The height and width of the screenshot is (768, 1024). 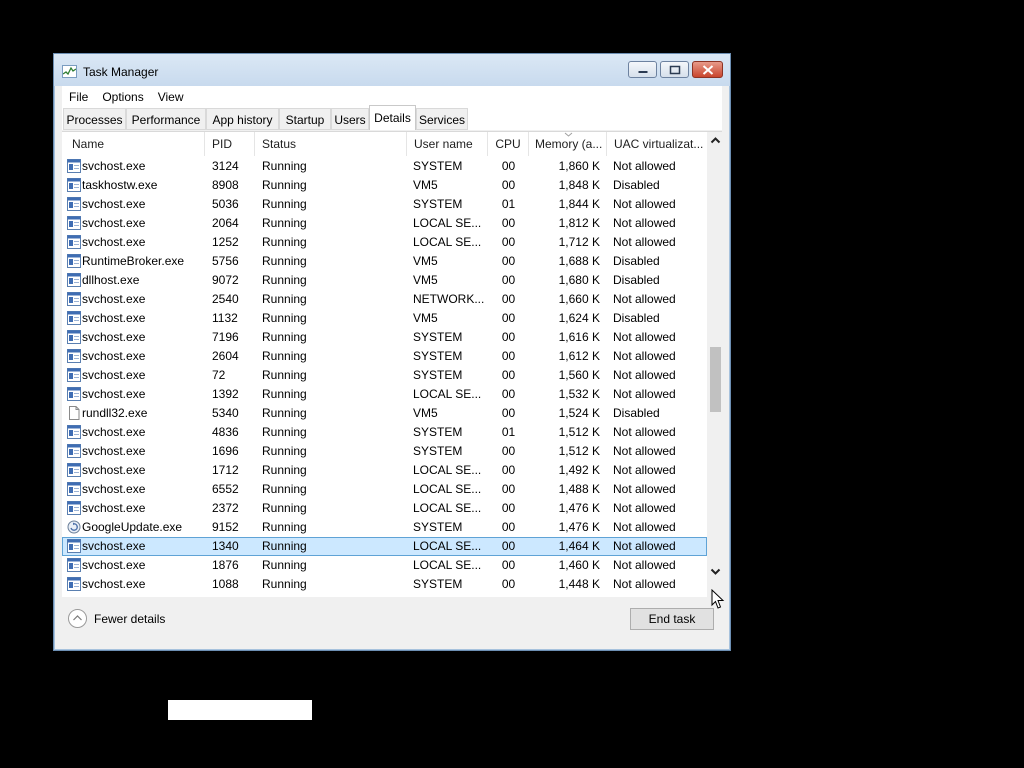 What do you see at coordinates (331, 144) in the screenshot?
I see `column-status: Status` at bounding box center [331, 144].